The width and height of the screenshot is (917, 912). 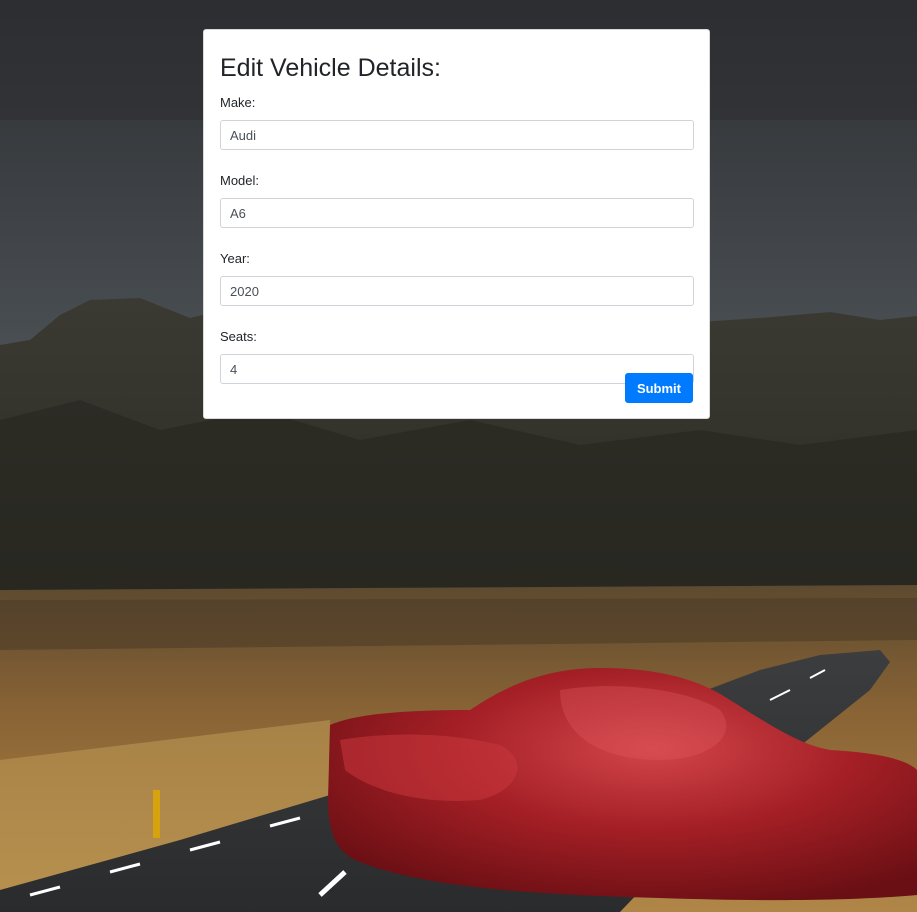 I want to click on seats-field-group: Seats:, so click(x=457, y=356).